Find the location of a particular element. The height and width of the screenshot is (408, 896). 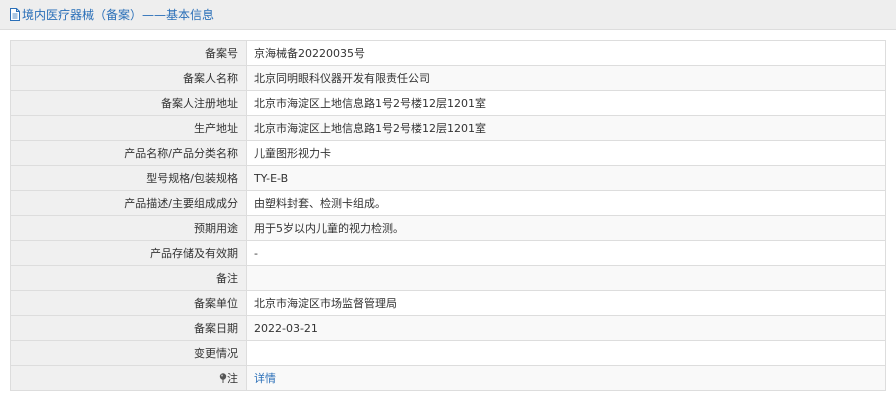

field-value: 由塑料封套、检测卡组成。 is located at coordinates (566, 203).